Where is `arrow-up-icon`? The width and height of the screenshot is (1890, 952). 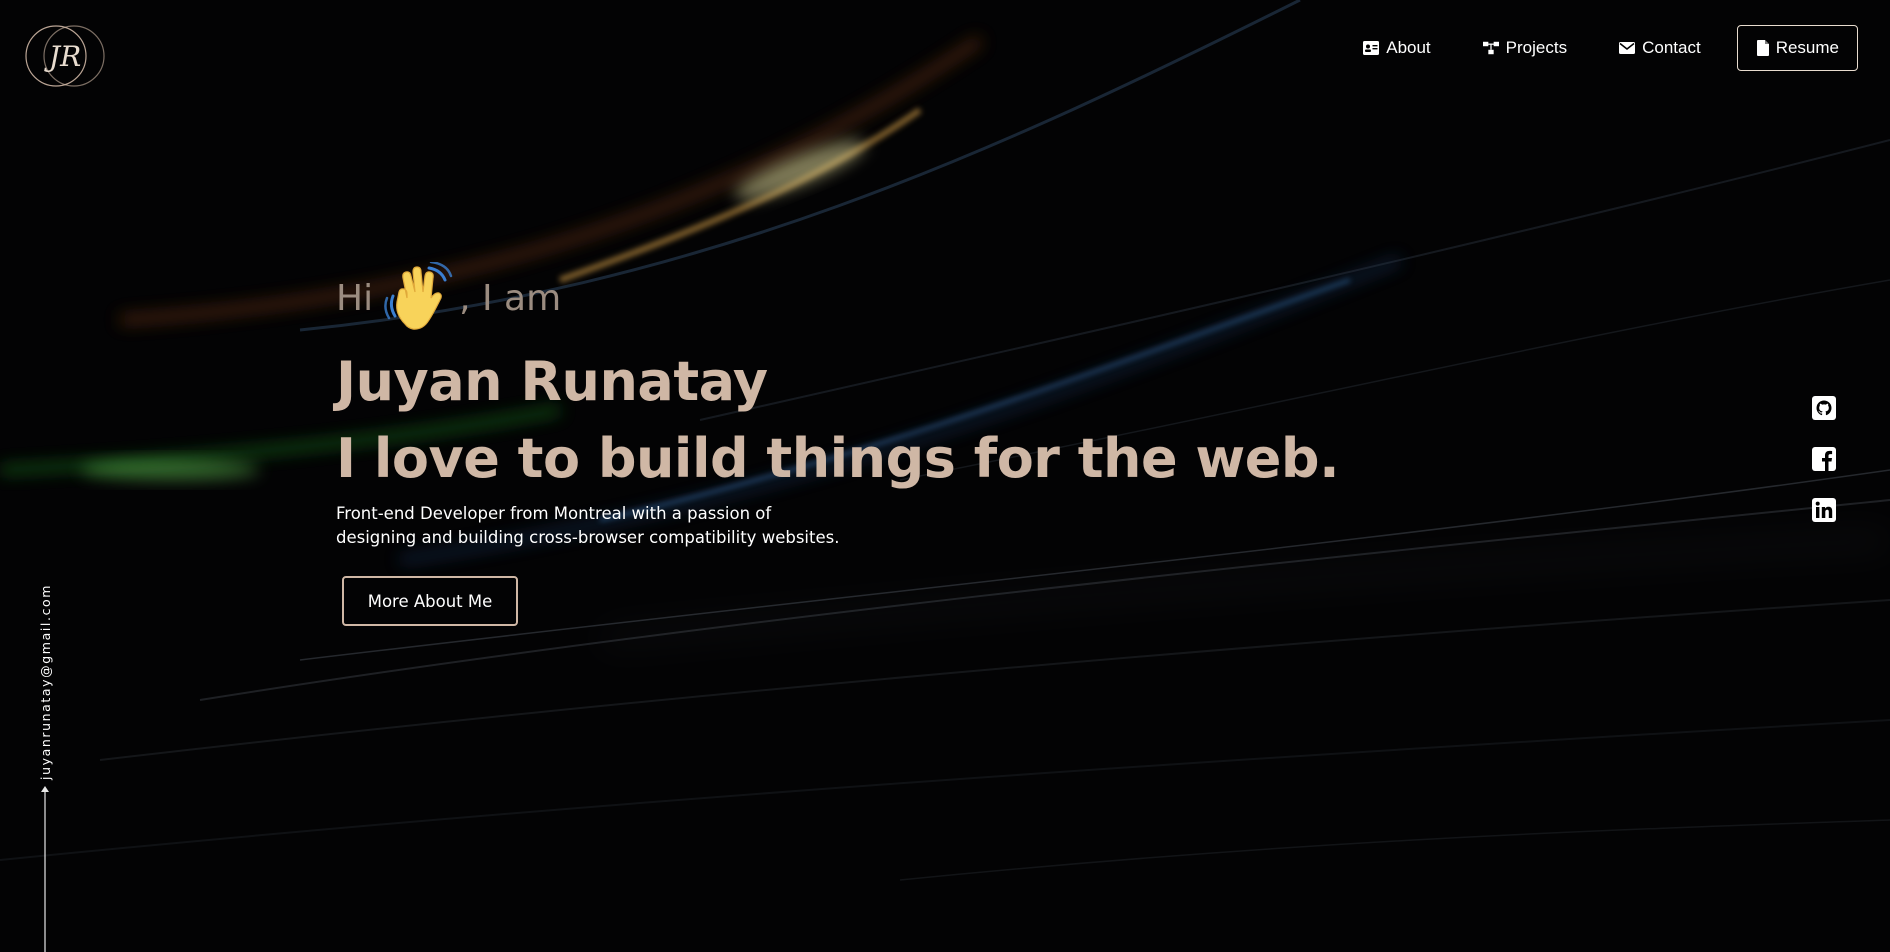 arrow-up-icon is located at coordinates (45, 789).